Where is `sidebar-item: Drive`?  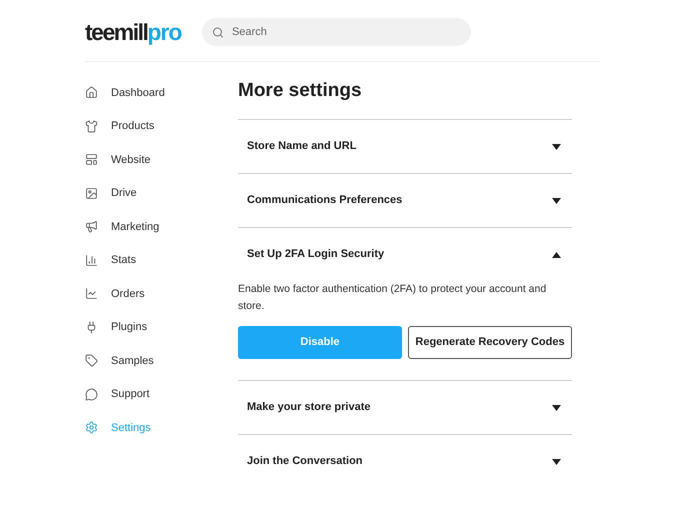
sidebar-item: Drive is located at coordinates (140, 193).